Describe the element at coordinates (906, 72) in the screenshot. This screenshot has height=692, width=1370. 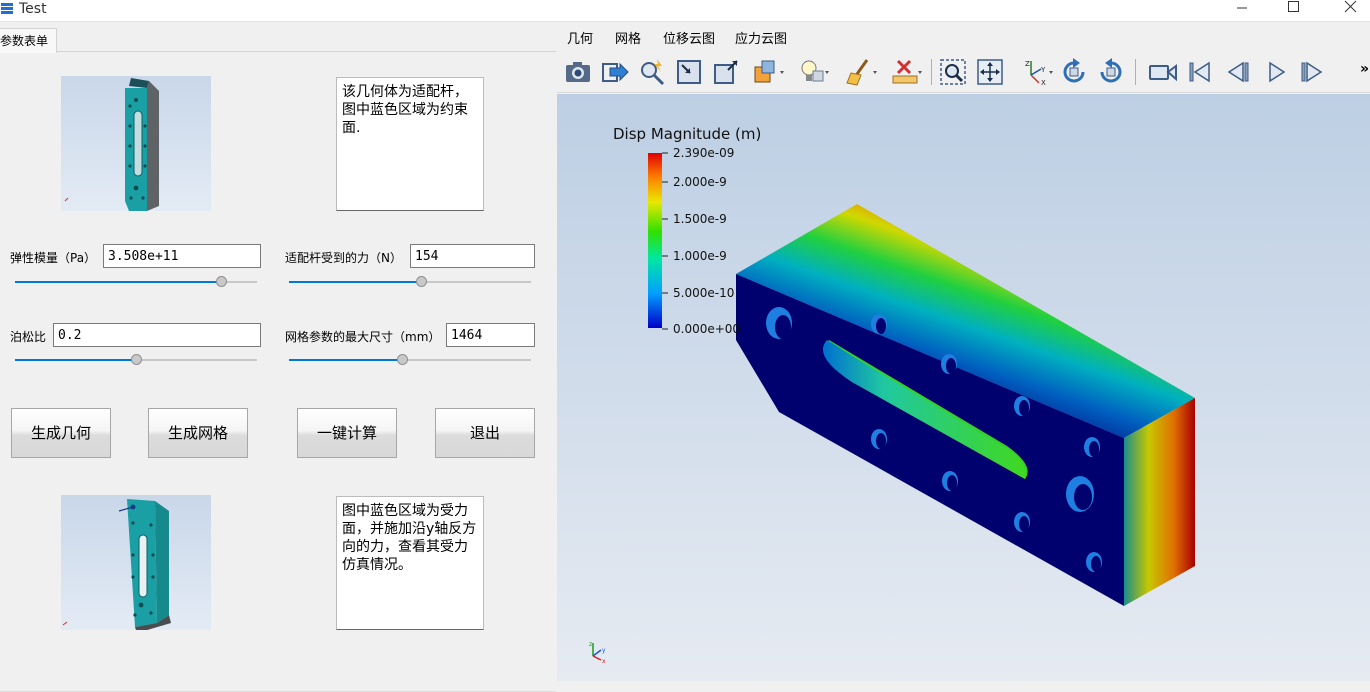
I see `ruler-icon` at that location.